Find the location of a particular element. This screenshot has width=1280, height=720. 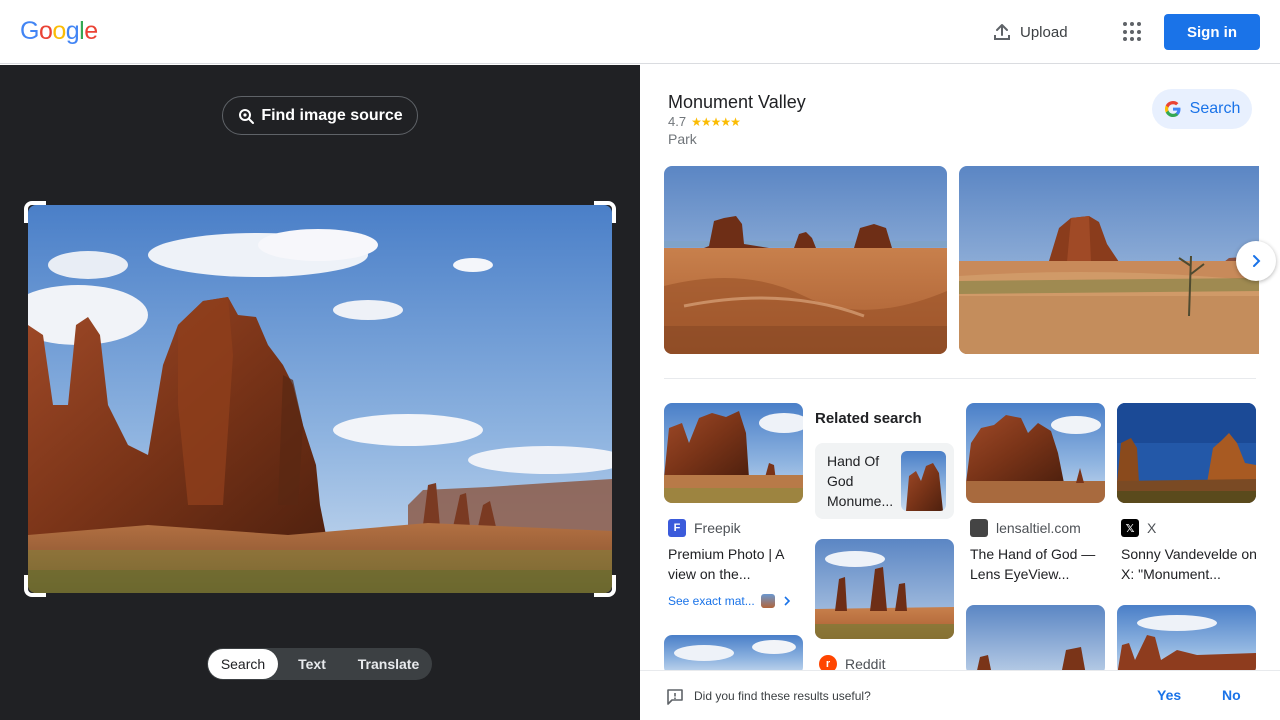

top-bar: Google Upload Sign in is located at coordinates (640, 32).